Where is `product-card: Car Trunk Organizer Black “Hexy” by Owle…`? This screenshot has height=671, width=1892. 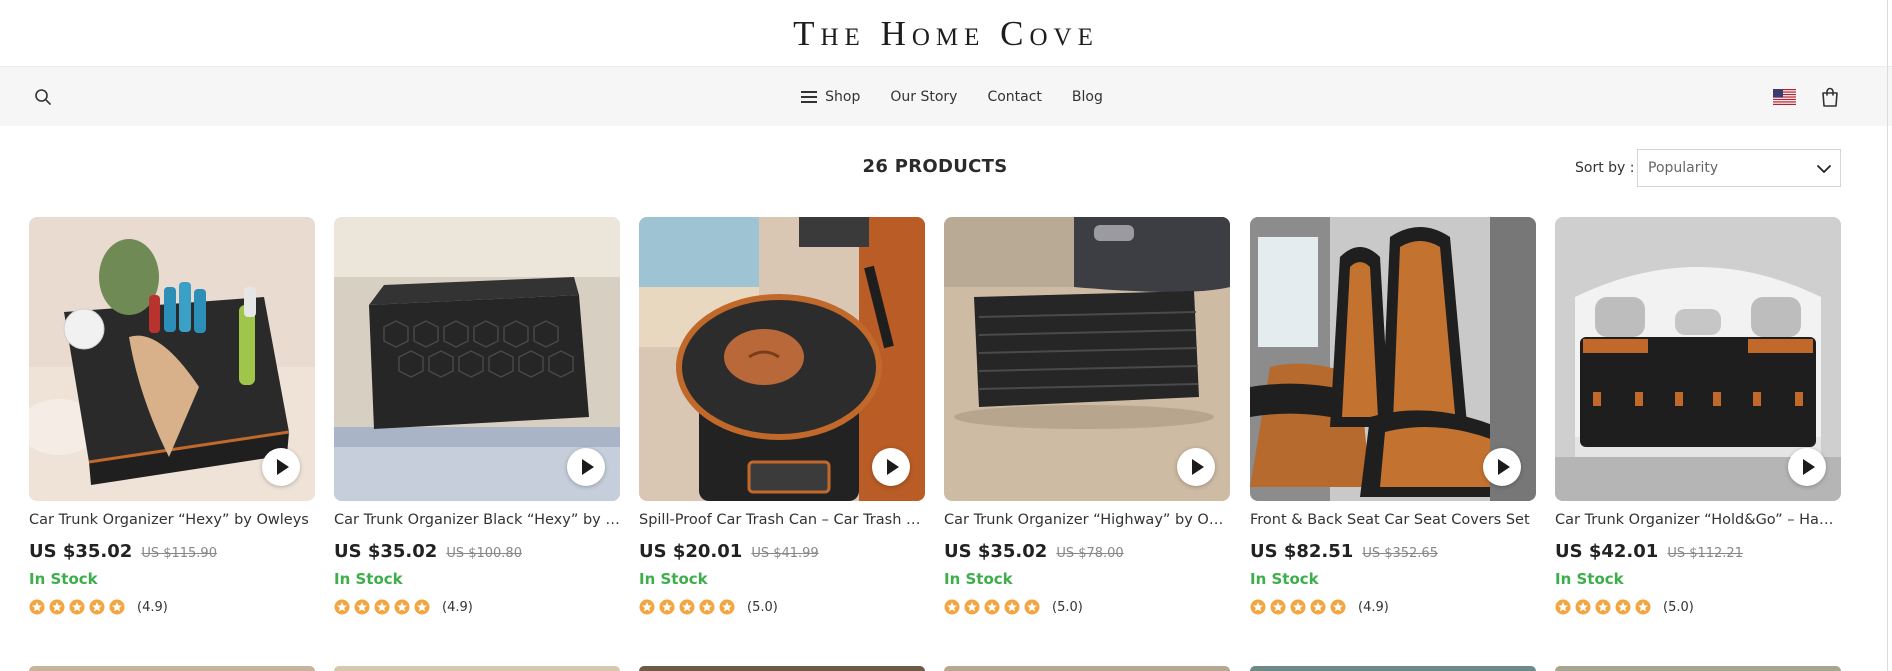 product-card: Car Trunk Organizer Black “Hexy” by Owle… is located at coordinates (477, 422).